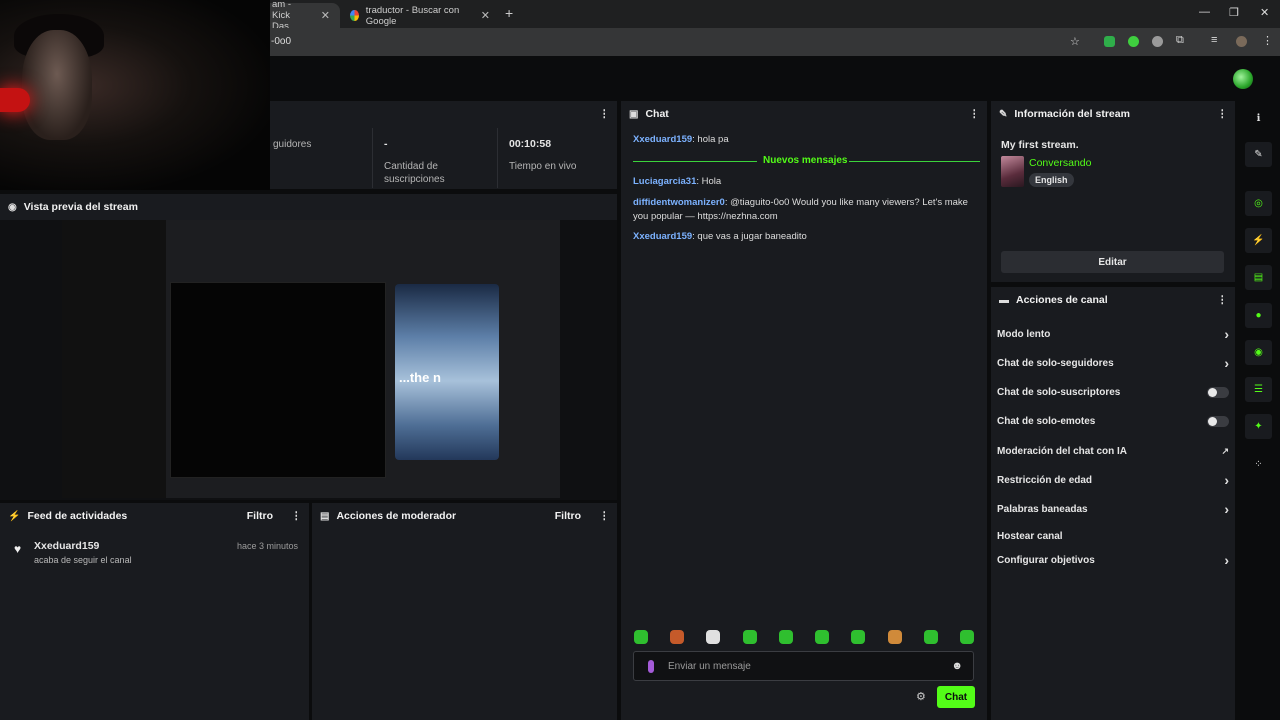  Describe the element at coordinates (509, 13) in the screenshot. I see `new-tab-button: +` at that location.